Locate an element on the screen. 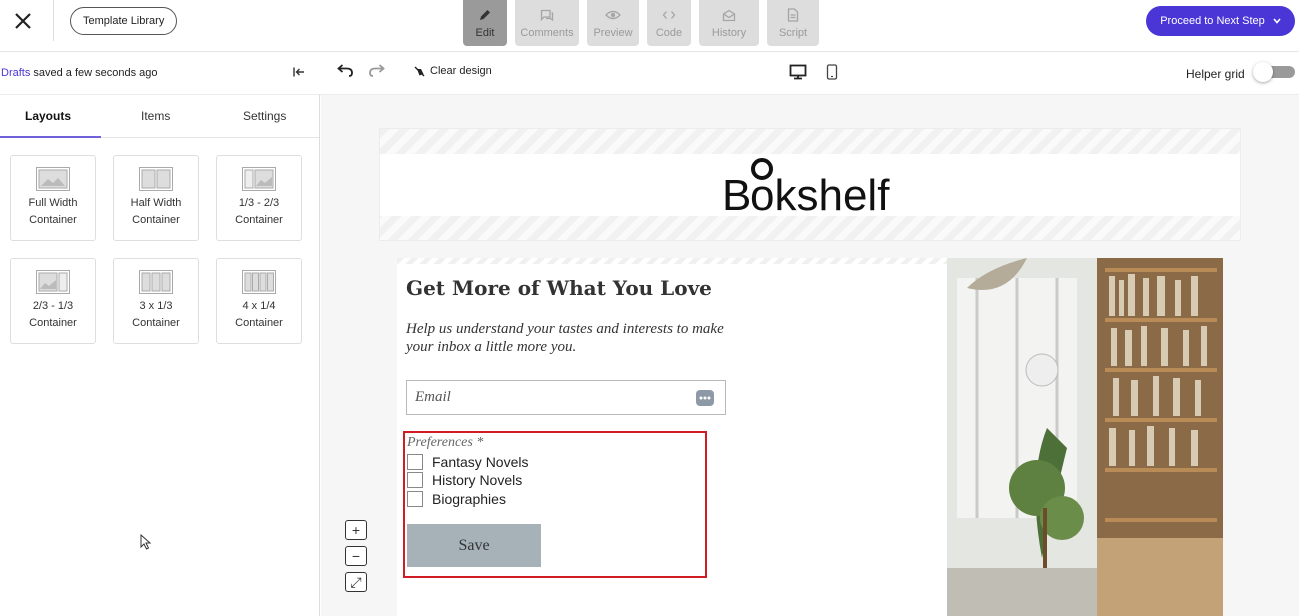  layout-label-line1: 1/3 - 2/3 is located at coordinates (259, 203).